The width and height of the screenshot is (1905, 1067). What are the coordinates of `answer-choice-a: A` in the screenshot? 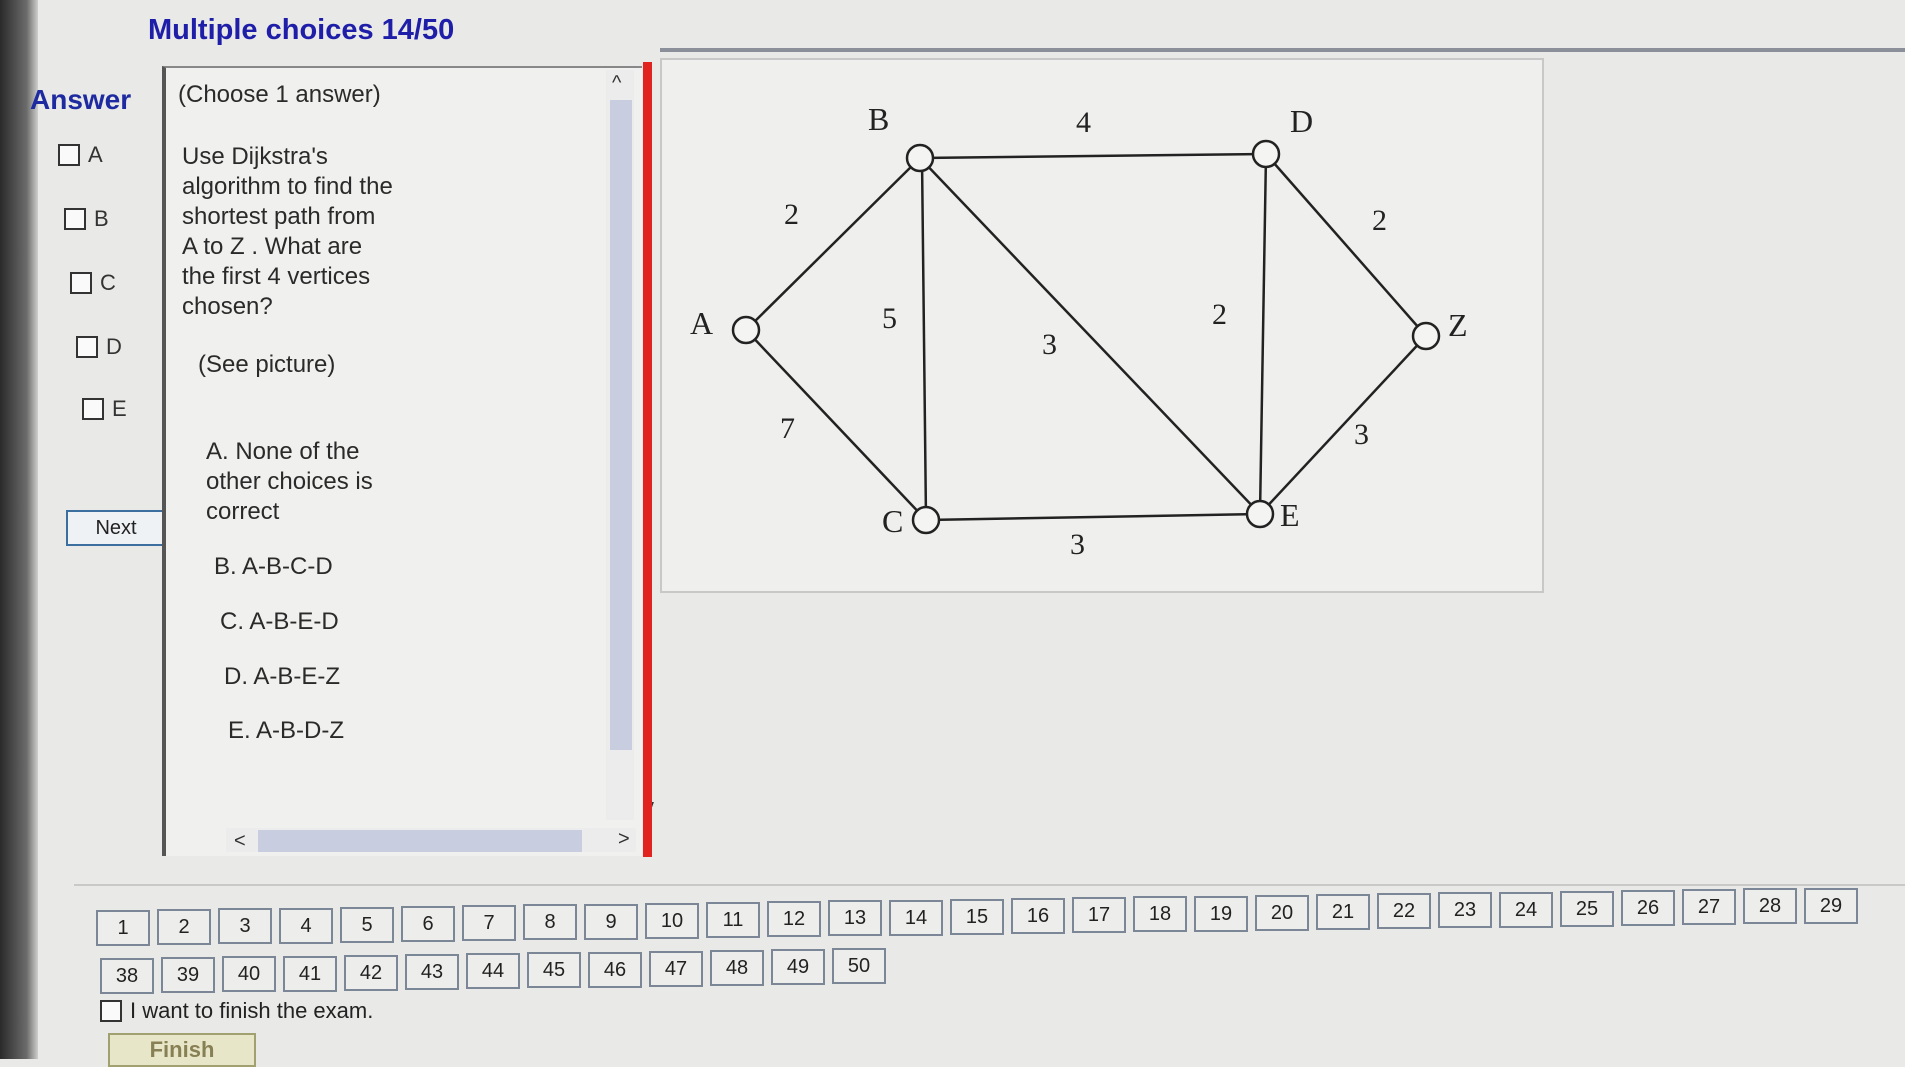 It's located at (80, 155).